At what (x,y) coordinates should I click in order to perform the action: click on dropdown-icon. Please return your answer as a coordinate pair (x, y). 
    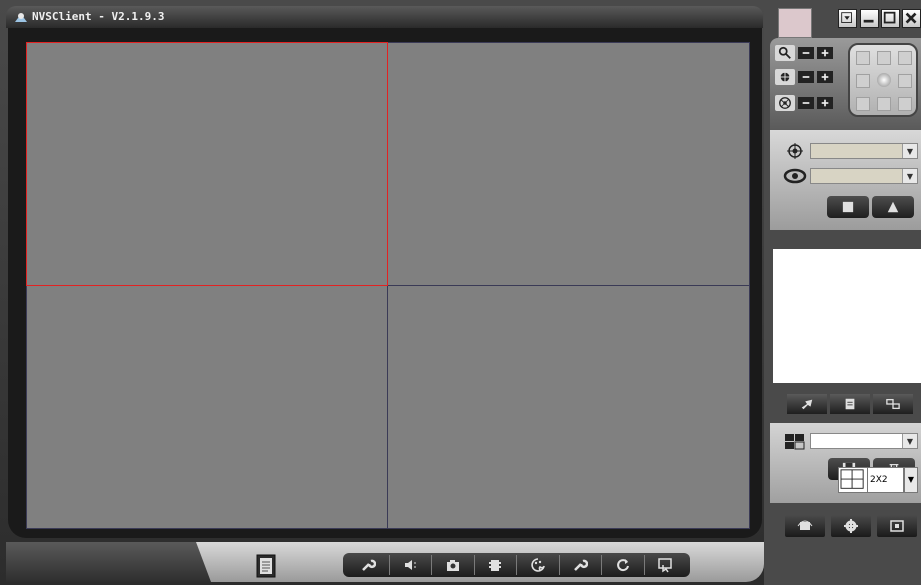
    Looking at the image, I should click on (846, 17).